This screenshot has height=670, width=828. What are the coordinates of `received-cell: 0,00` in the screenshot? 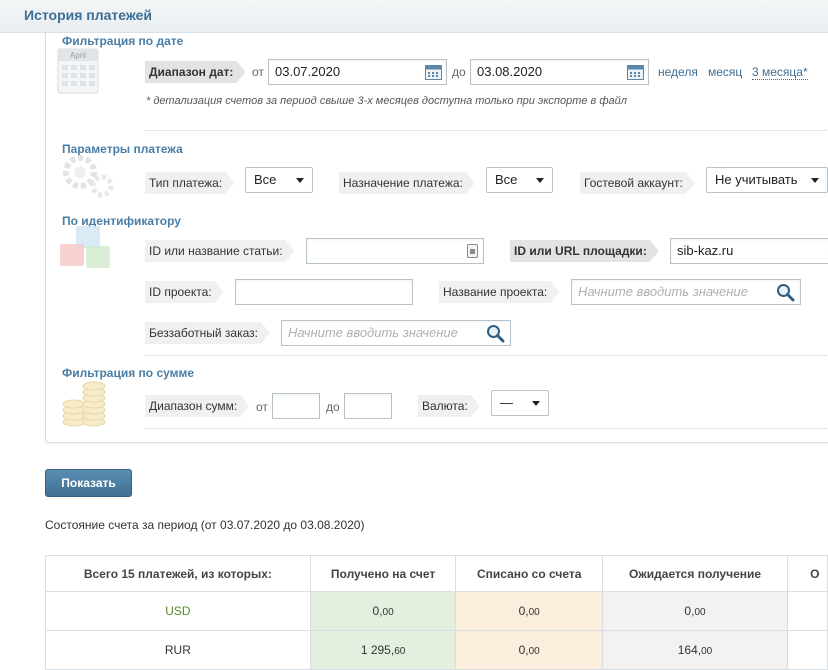 It's located at (383, 611).